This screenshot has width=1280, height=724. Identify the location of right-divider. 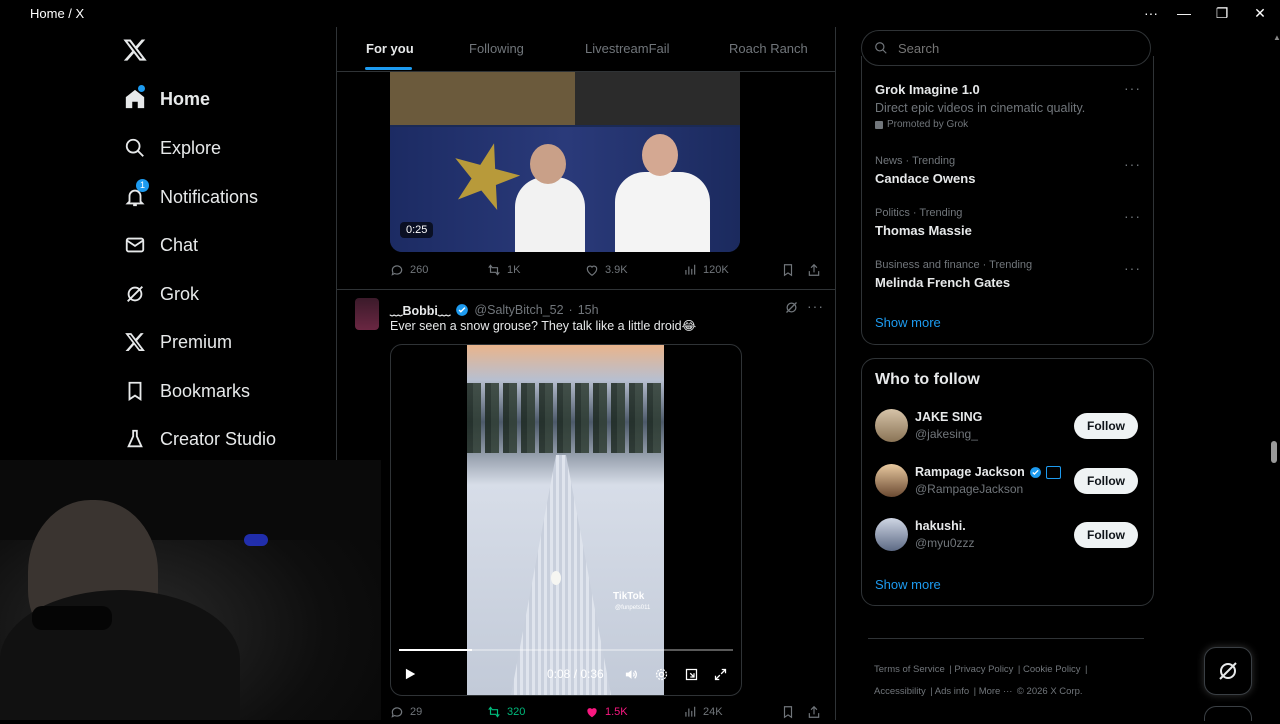
(835, 373).